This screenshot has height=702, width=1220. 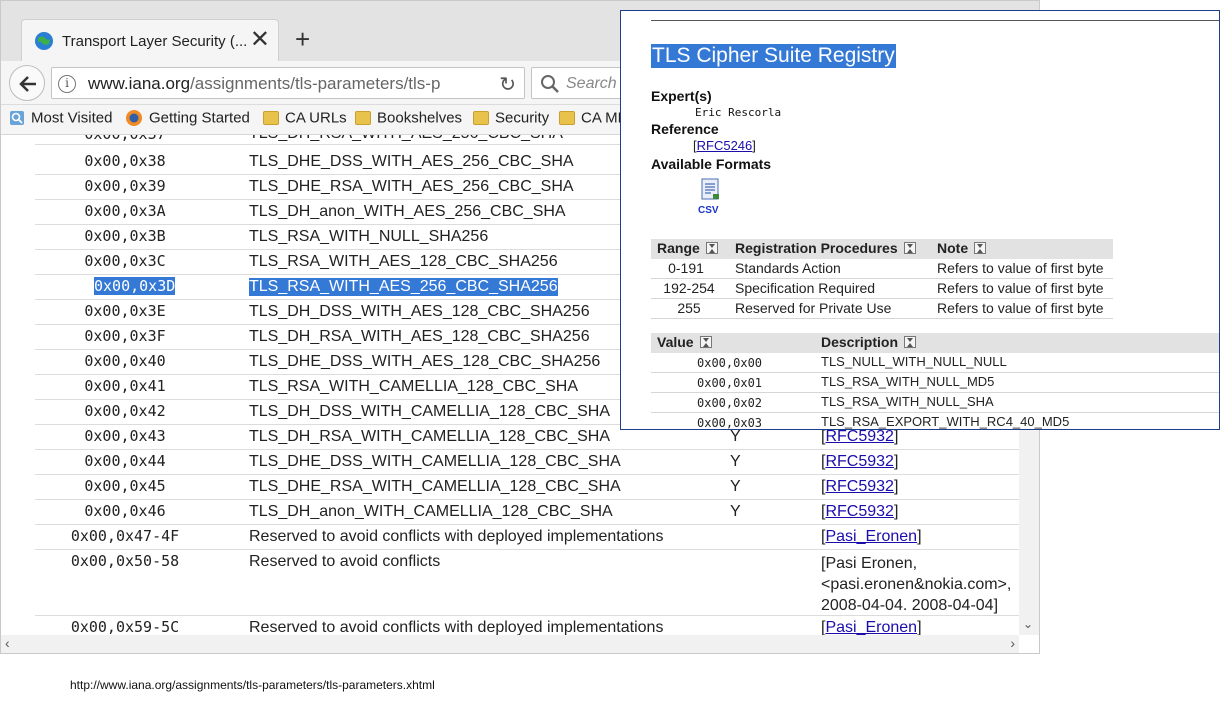 I want to click on cipher-value: 0x00,0x3B, so click(x=125, y=236).